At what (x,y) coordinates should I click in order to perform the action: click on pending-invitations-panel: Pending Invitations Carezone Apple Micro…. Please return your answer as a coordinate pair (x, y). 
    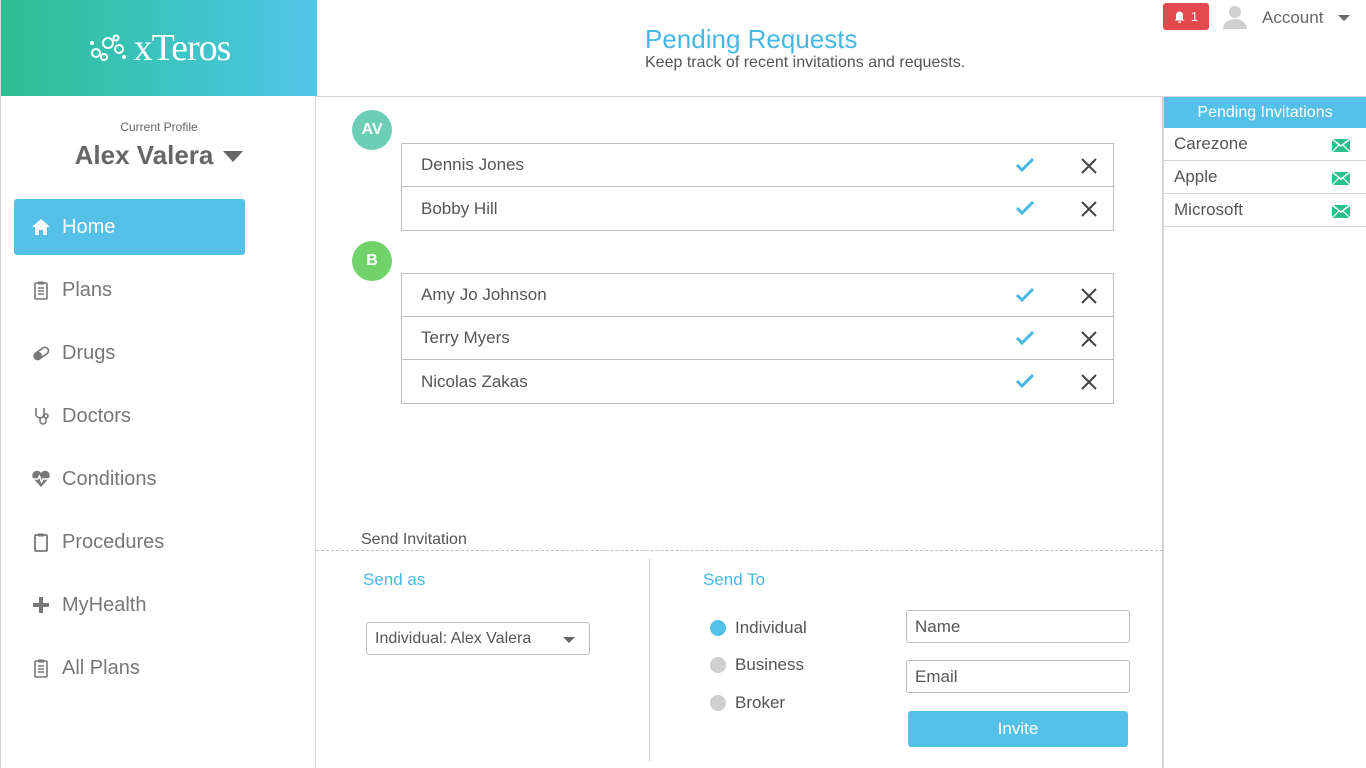
    Looking at the image, I should click on (1264, 432).